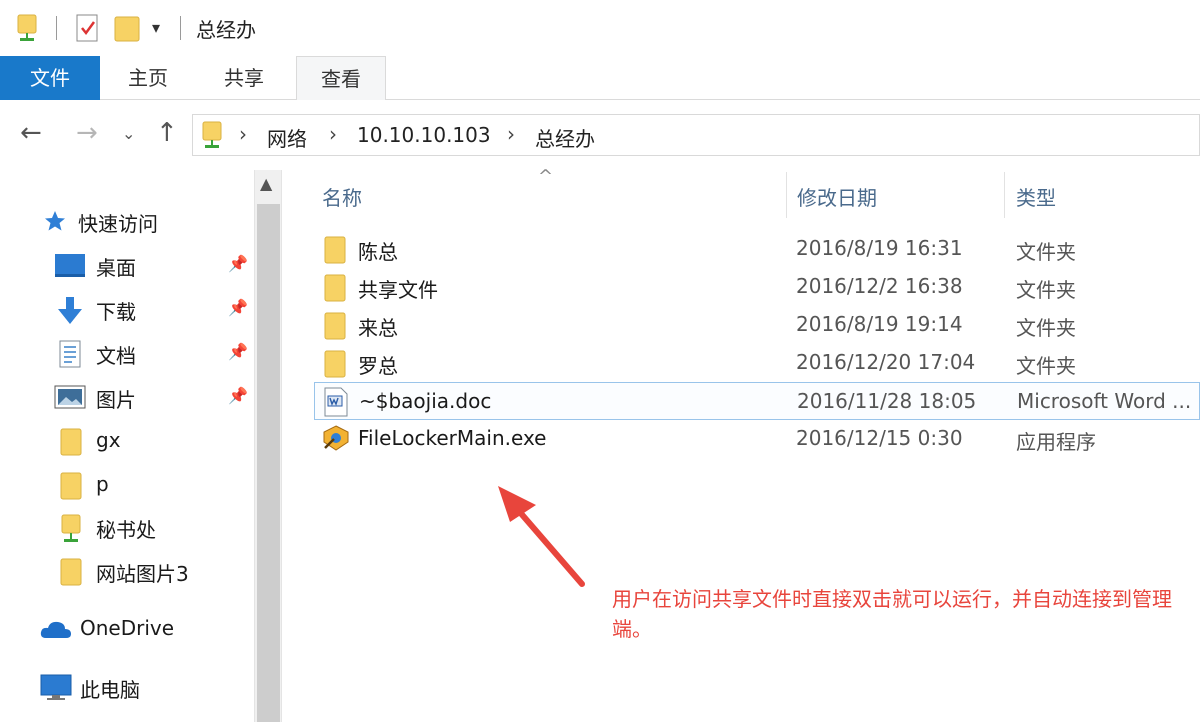 The height and width of the screenshot is (722, 1200). What do you see at coordinates (892, 614) in the screenshot?
I see `annotation-text: 用户在访问共享文件时直接双击就可以运行，并自动连接到管理端。` at bounding box center [892, 614].